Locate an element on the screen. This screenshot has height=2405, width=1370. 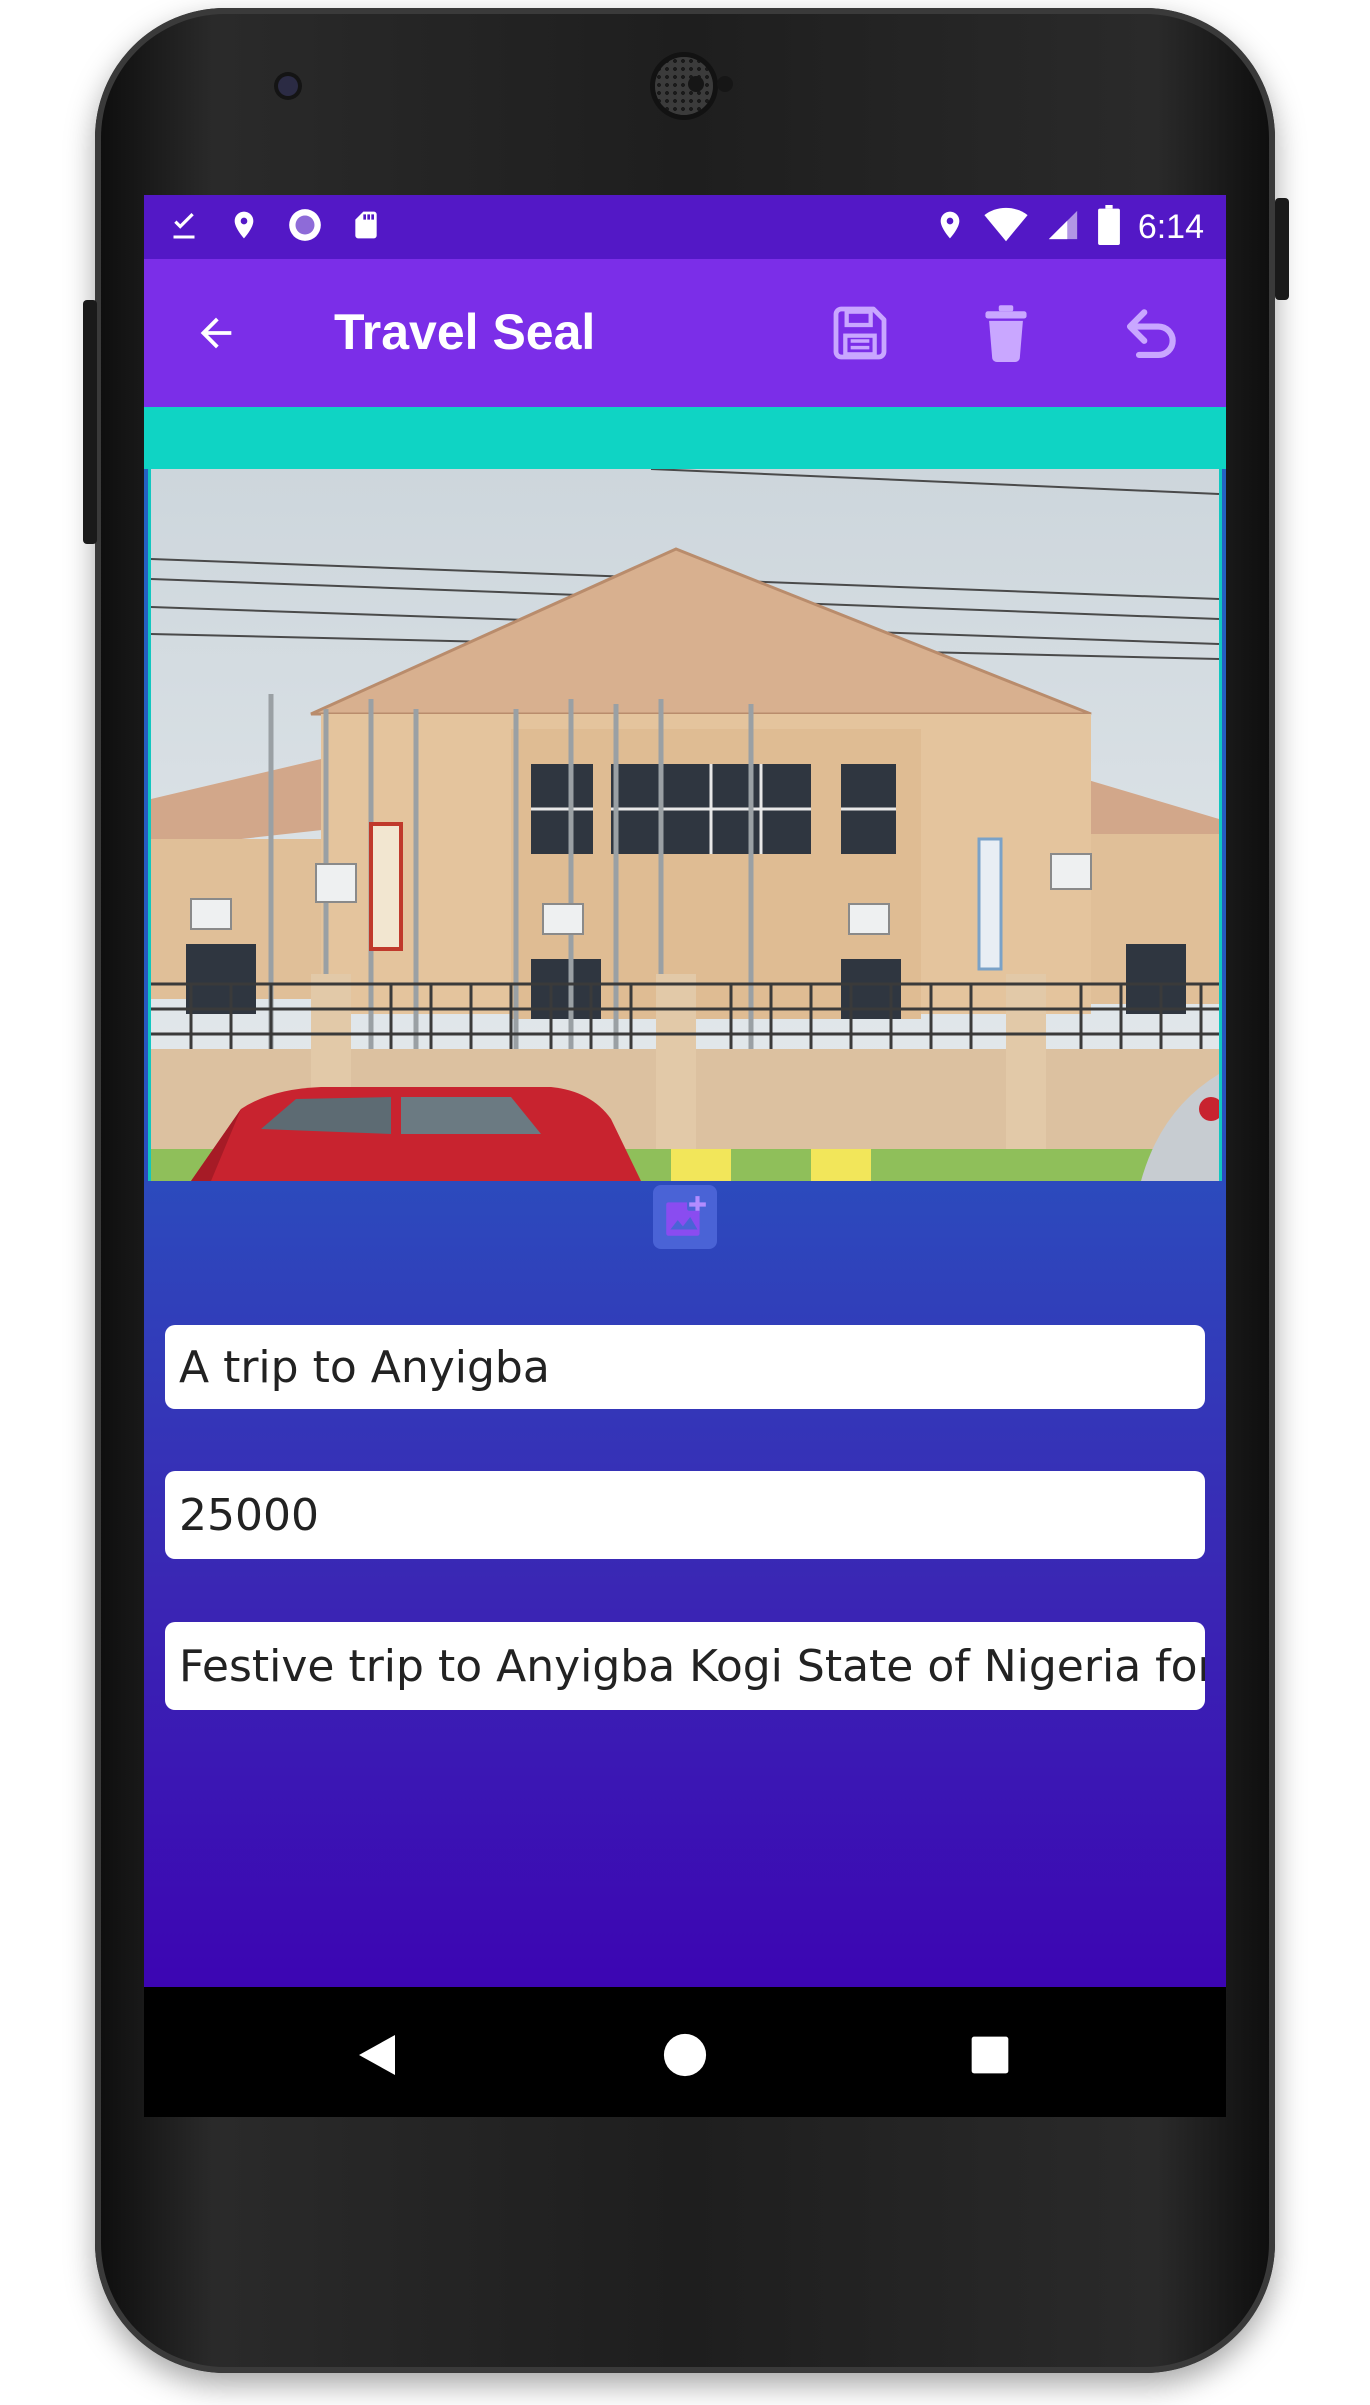
system-navigation-bar is located at coordinates (685, 2052).